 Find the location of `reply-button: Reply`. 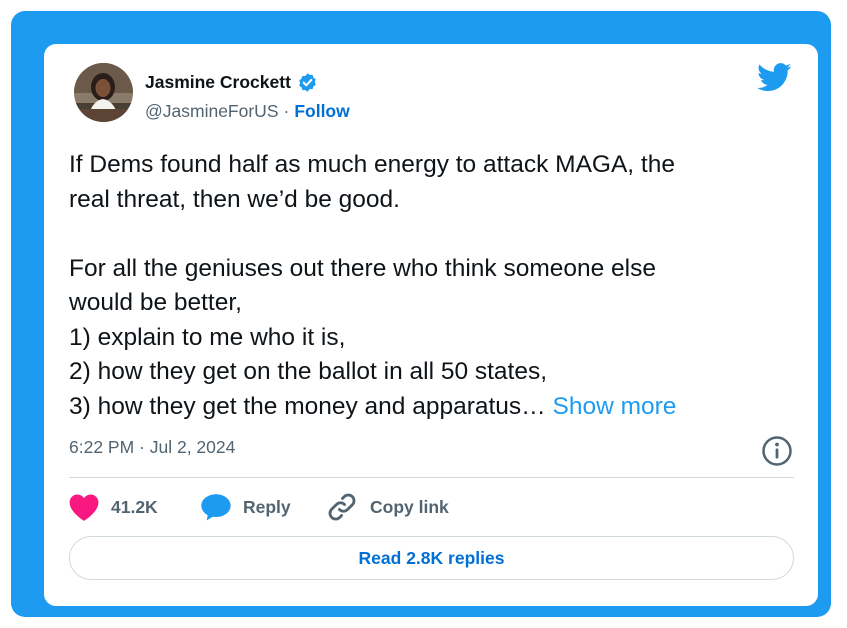

reply-button: Reply is located at coordinates (245, 507).